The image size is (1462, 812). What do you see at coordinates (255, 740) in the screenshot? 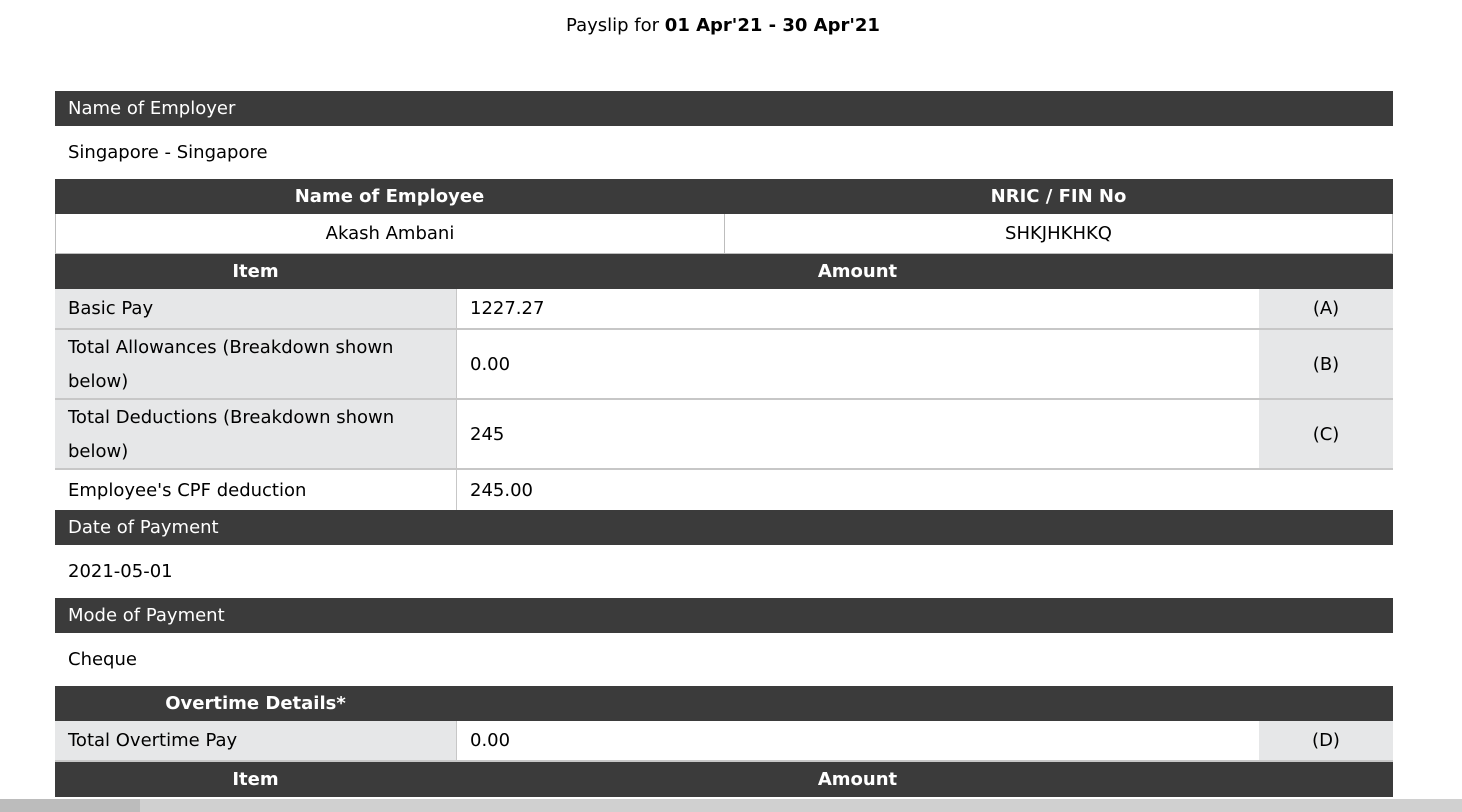
I see `row-label: Total Overtime Pay` at bounding box center [255, 740].